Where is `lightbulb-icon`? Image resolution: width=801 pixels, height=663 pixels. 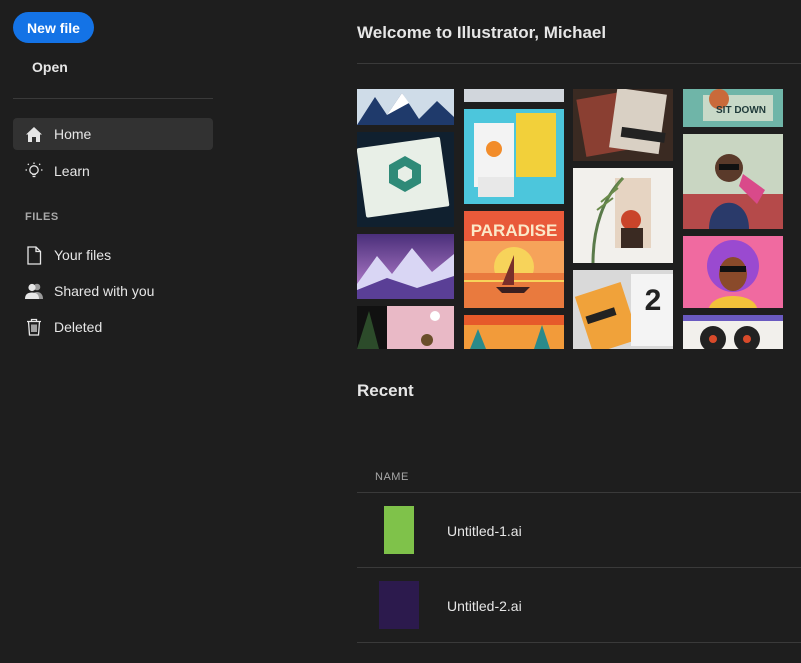 lightbulb-icon is located at coordinates (34, 171).